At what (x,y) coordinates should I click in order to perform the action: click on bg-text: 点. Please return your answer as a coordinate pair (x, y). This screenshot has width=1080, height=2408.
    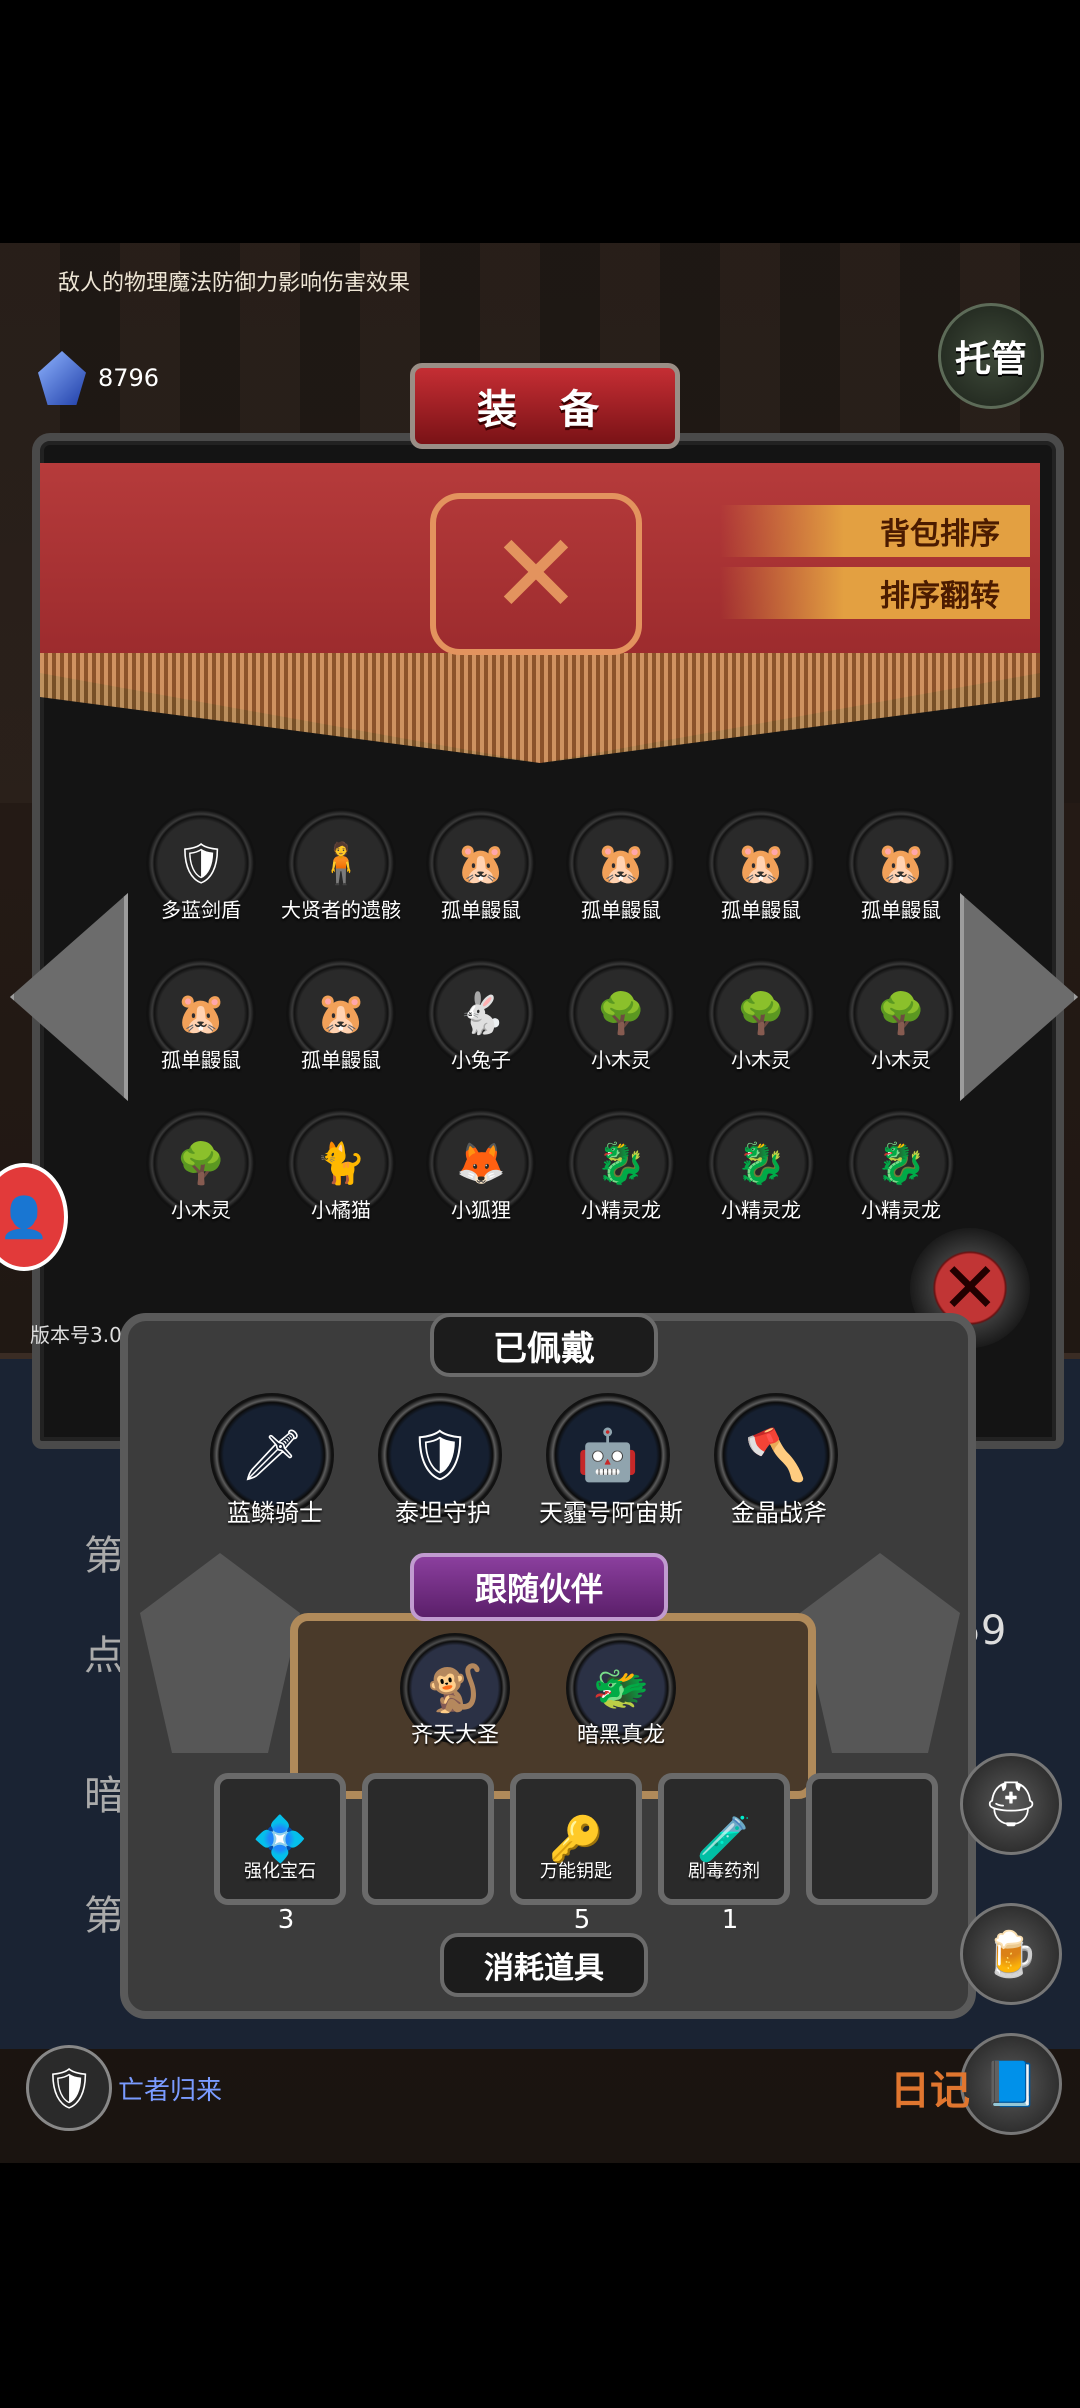
    Looking at the image, I should click on (104, 1656).